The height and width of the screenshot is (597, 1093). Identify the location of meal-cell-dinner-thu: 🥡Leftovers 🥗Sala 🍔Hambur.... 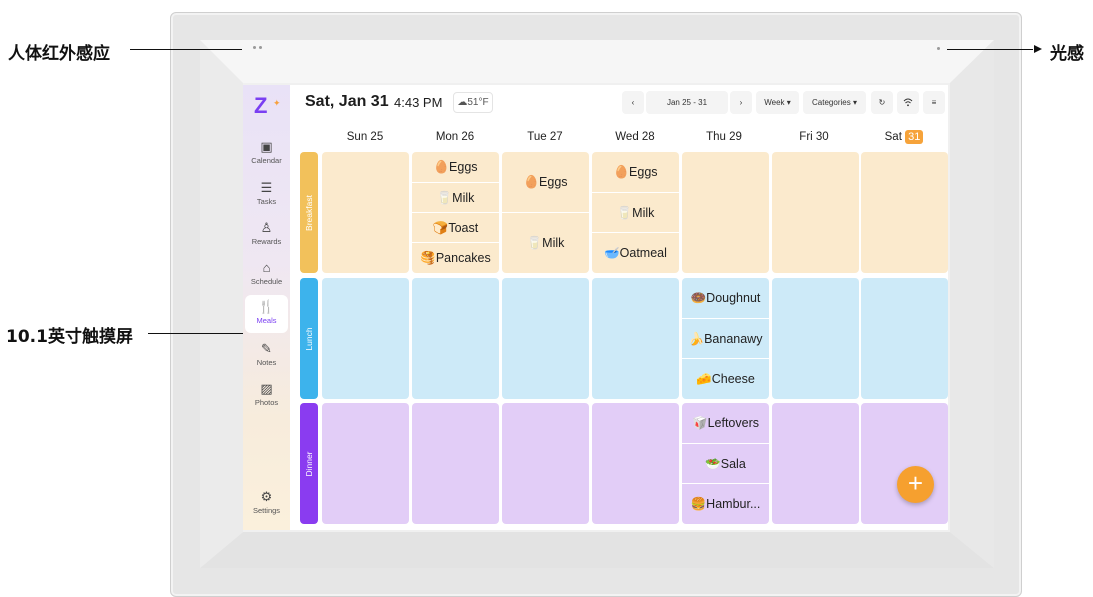
(725, 463).